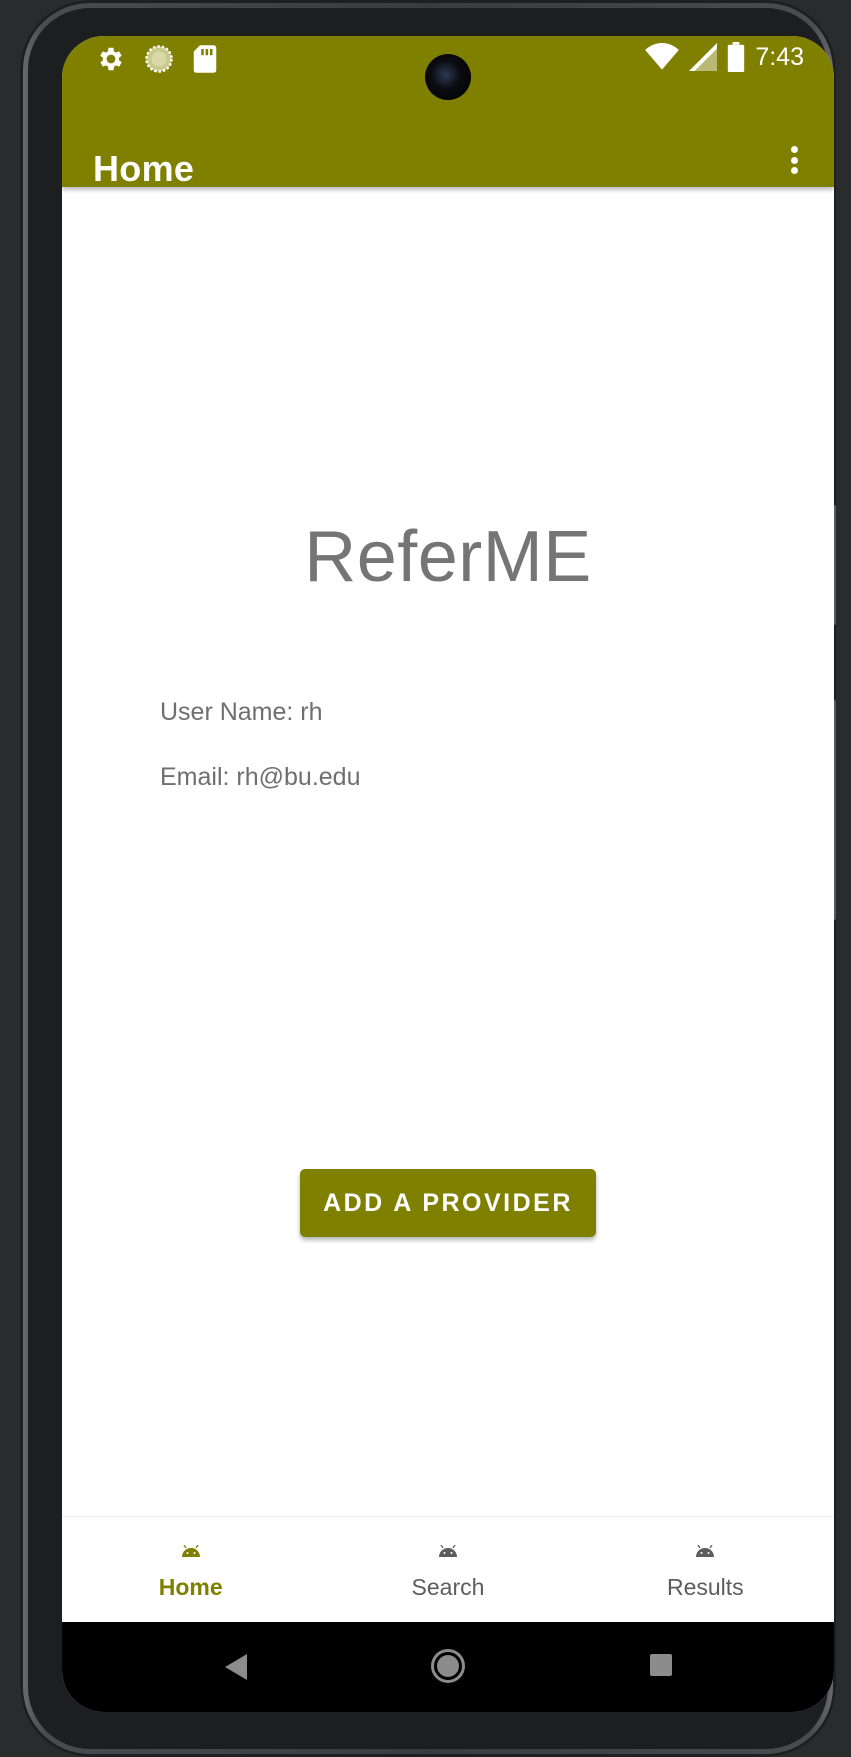 This screenshot has width=851, height=1757. I want to click on nav-label-home: Home, so click(190, 1587).